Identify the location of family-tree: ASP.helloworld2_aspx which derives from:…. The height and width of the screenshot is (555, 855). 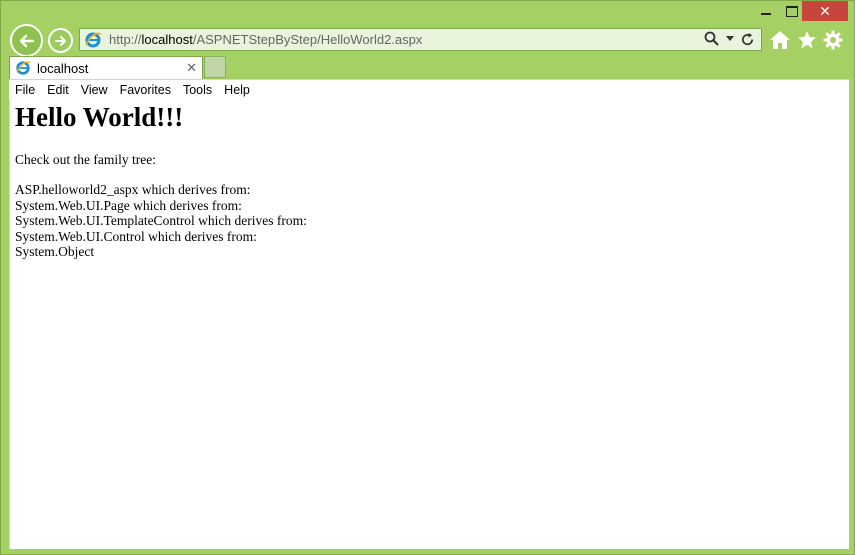
(161, 221).